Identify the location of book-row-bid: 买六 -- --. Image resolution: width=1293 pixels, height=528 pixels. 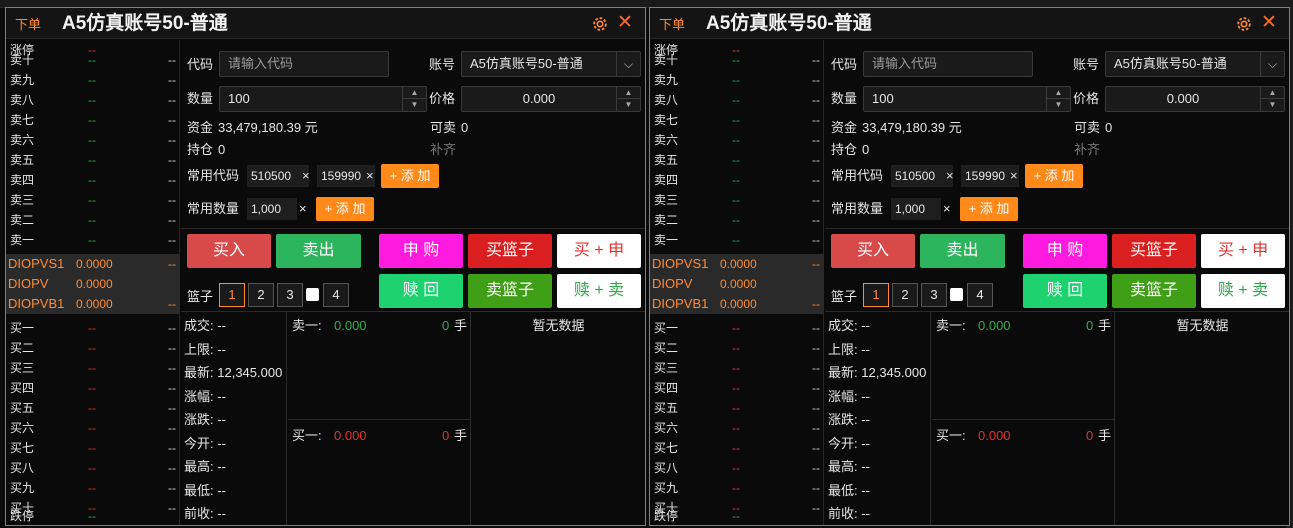
(93, 428).